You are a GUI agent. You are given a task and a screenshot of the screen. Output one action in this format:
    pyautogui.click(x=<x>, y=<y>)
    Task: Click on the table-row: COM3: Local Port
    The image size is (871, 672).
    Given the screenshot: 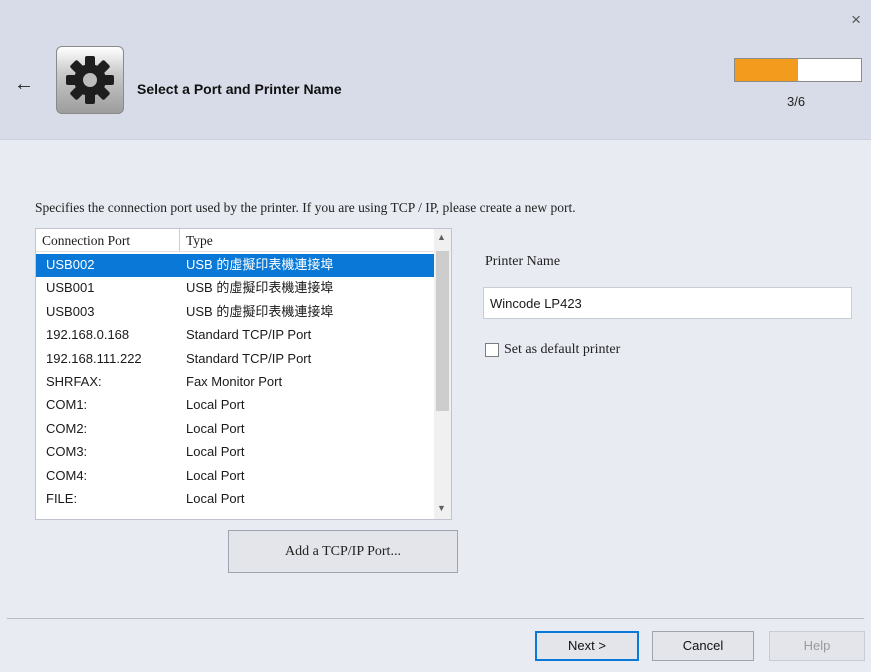 What is the action you would take?
    pyautogui.click(x=235, y=452)
    